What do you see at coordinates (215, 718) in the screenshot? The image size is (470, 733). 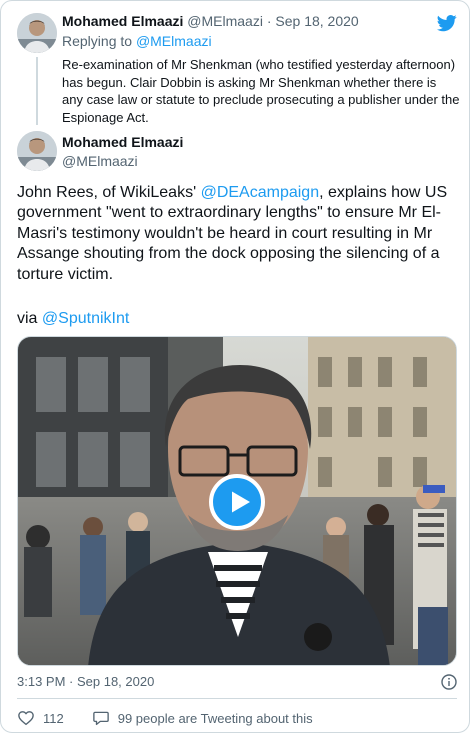 I see `tweeting-count-text: 99 people are Tweeting about this` at bounding box center [215, 718].